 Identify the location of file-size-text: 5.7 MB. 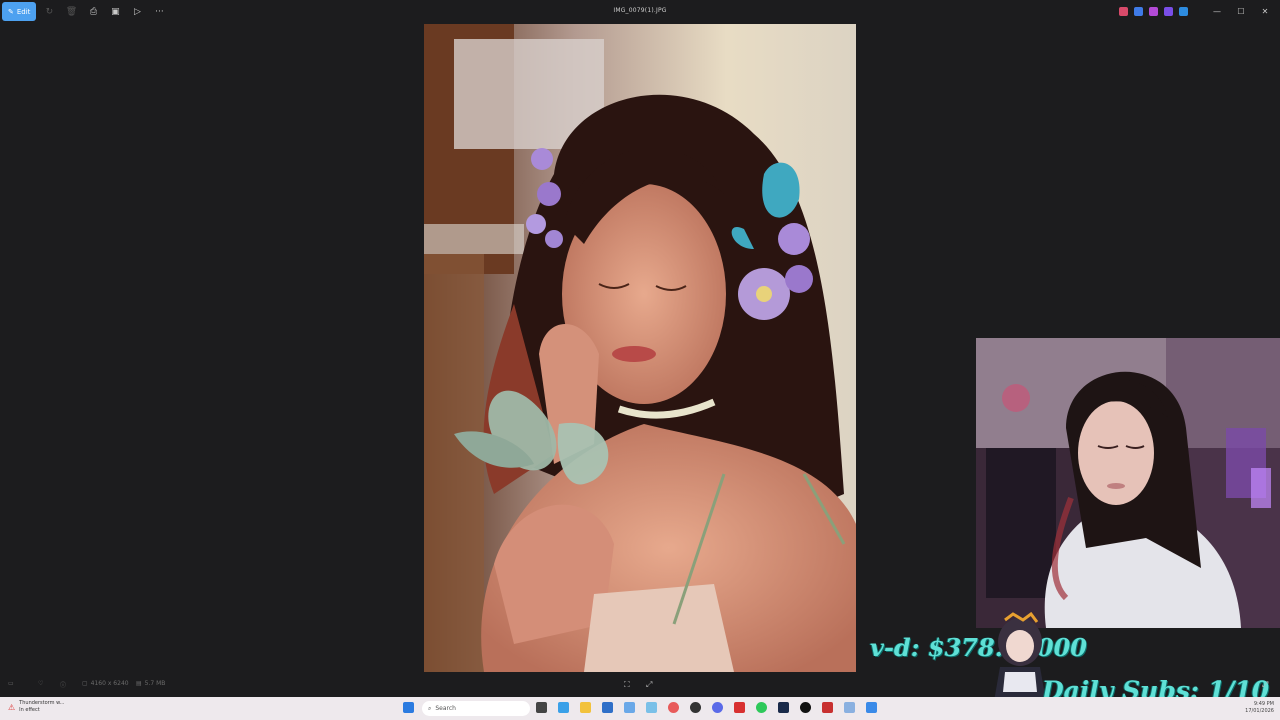
(155, 683).